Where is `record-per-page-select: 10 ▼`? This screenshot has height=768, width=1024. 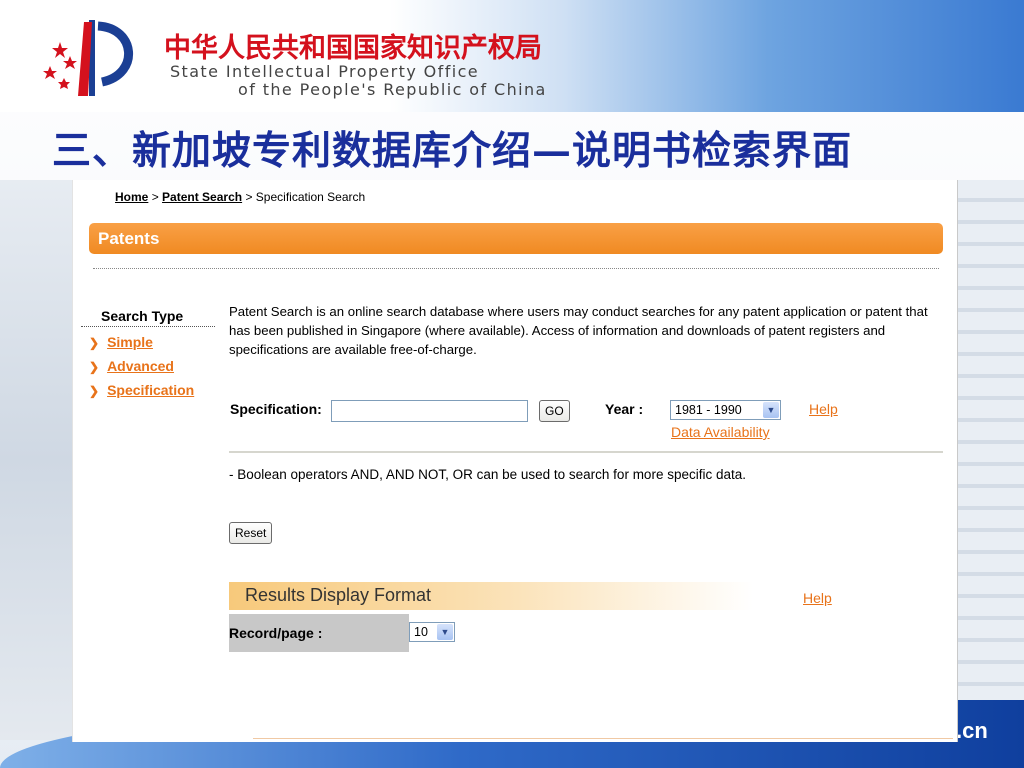 record-per-page-select: 10 ▼ is located at coordinates (432, 632).